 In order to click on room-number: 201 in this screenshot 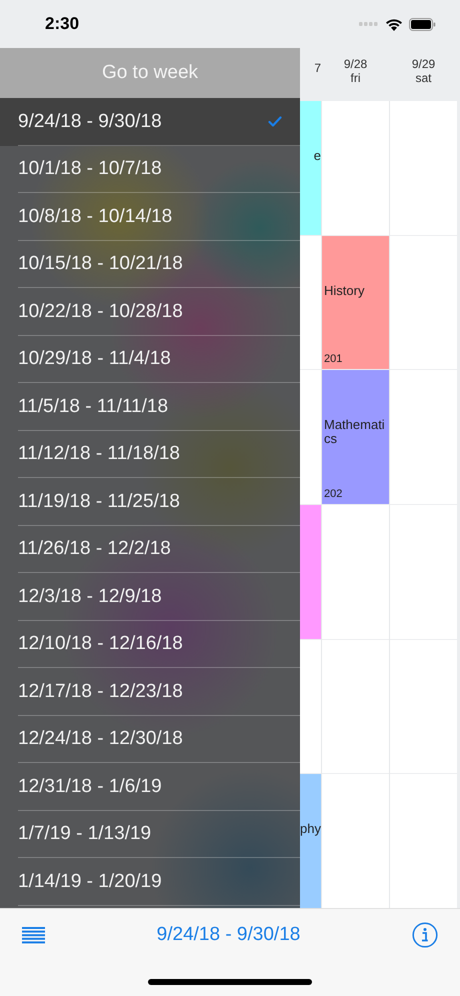, I will do `click(334, 359)`.